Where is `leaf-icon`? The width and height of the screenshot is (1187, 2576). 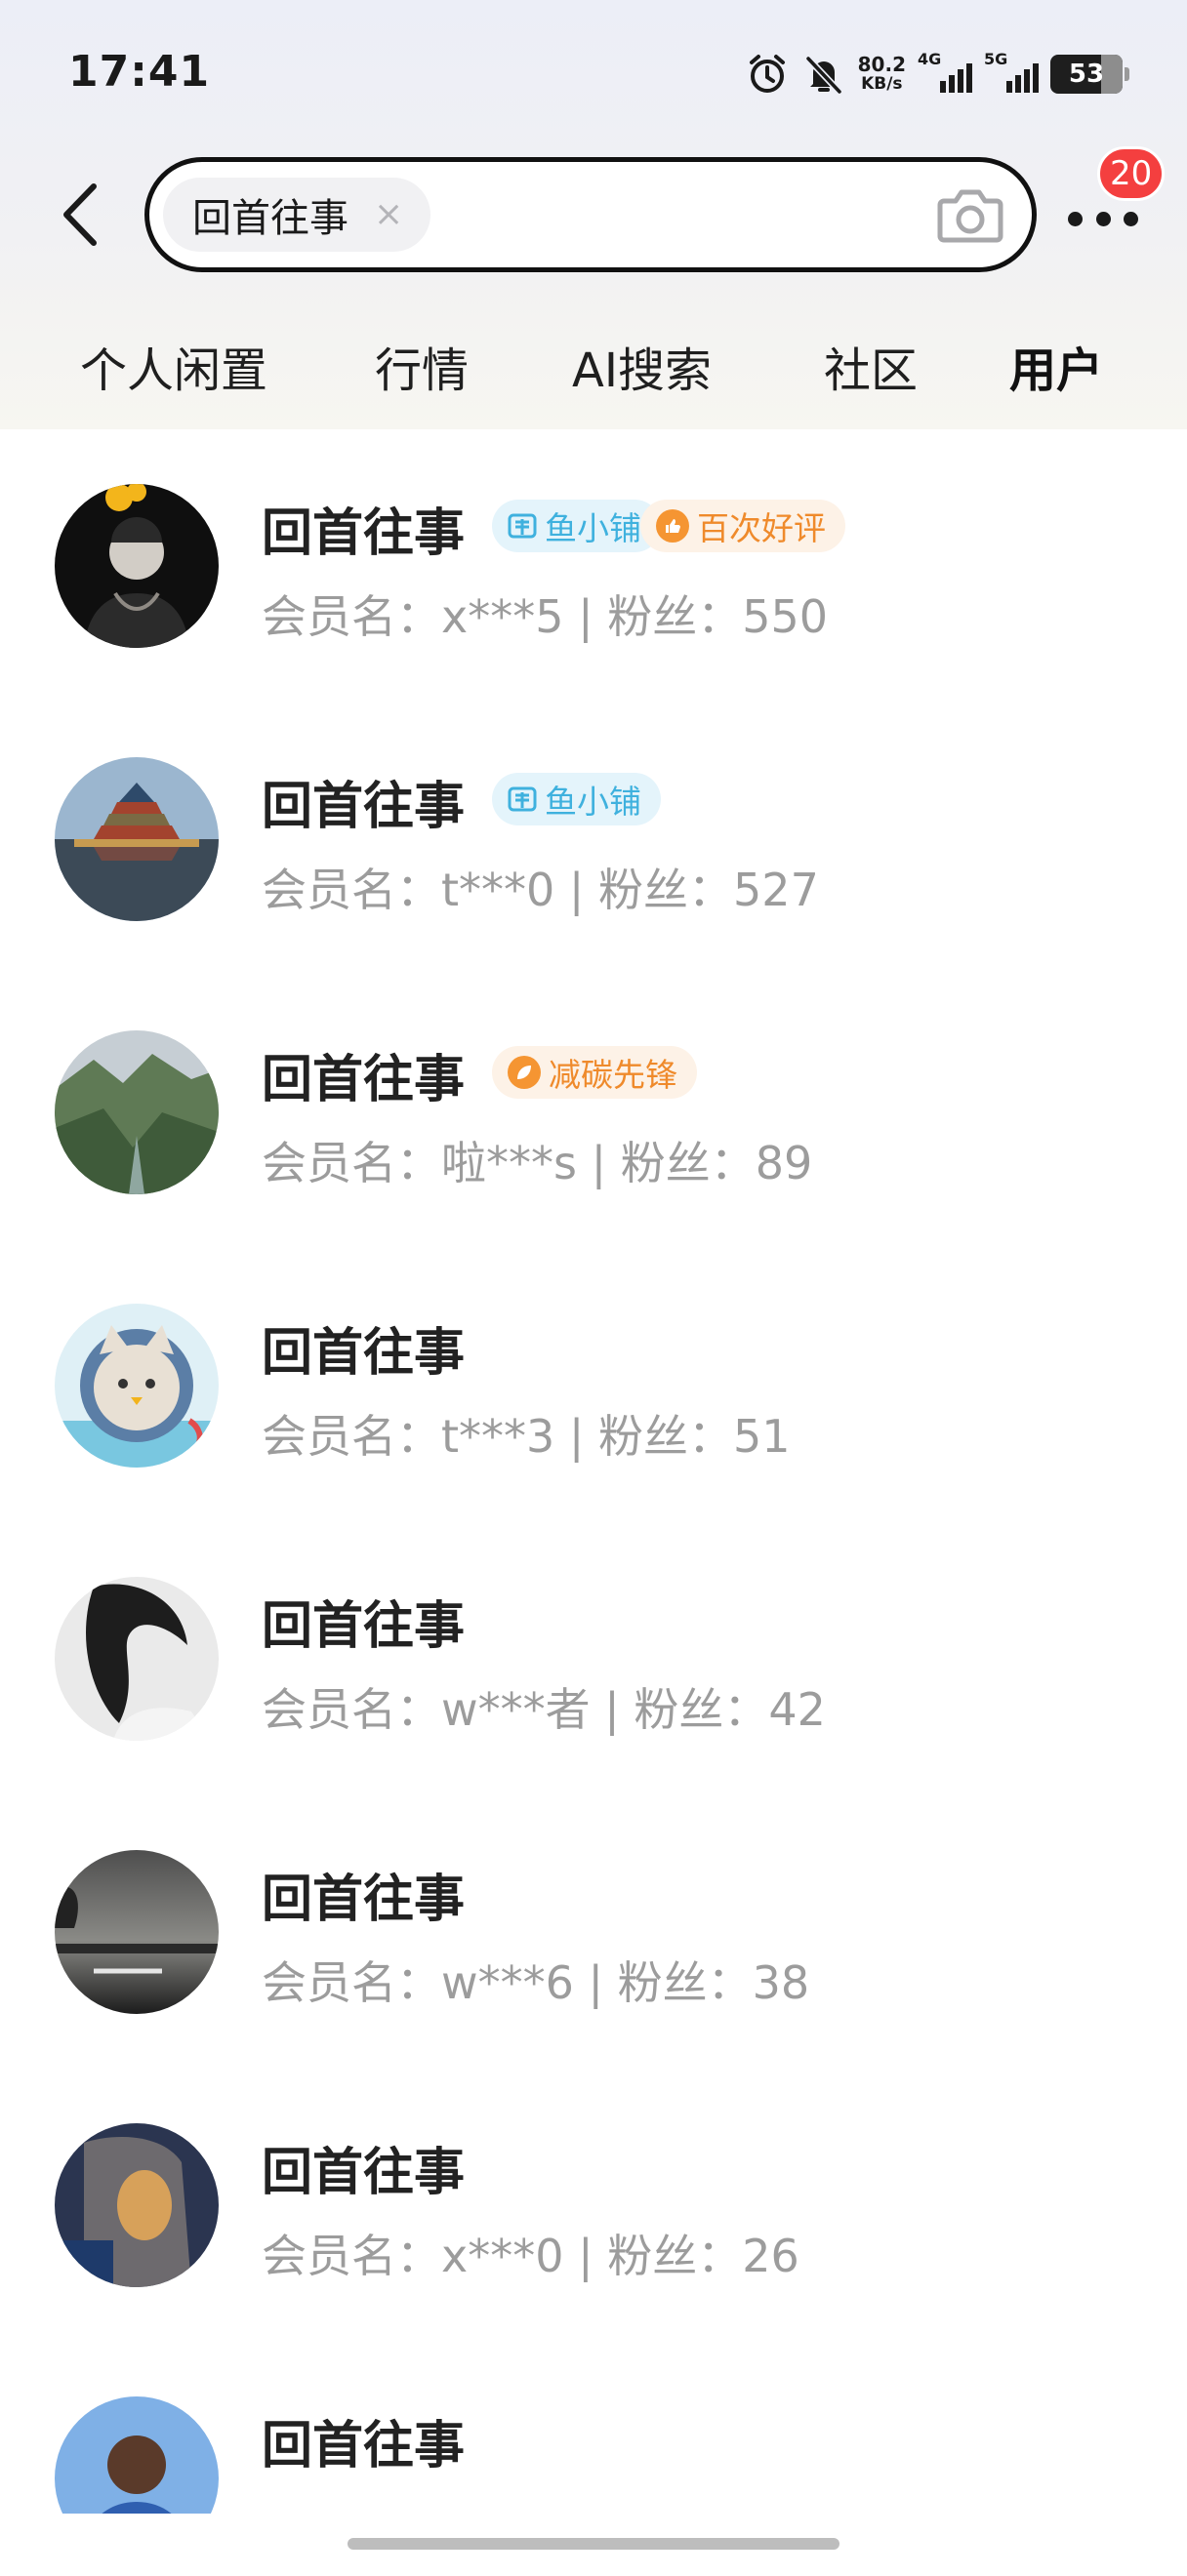 leaf-icon is located at coordinates (524, 1072).